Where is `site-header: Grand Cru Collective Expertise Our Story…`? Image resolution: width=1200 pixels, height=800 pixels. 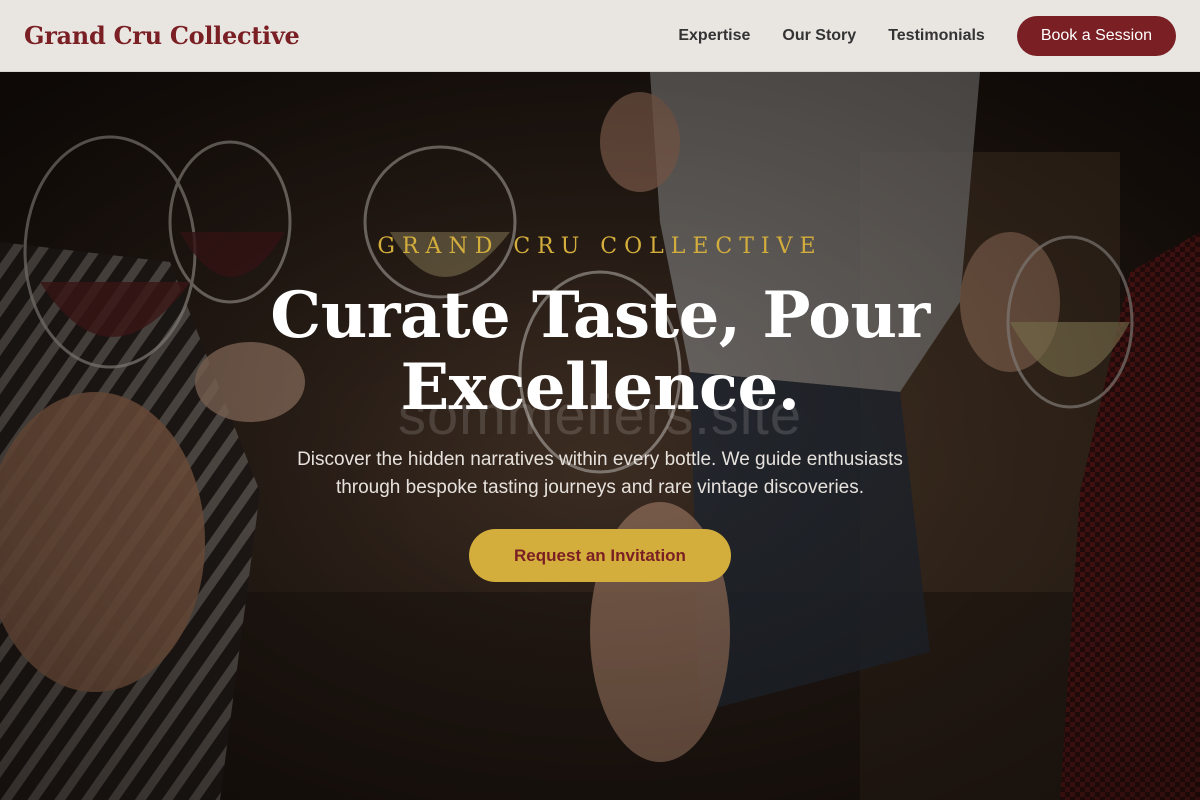
site-header: Grand Cru Collective Expertise Our Story… is located at coordinates (600, 36).